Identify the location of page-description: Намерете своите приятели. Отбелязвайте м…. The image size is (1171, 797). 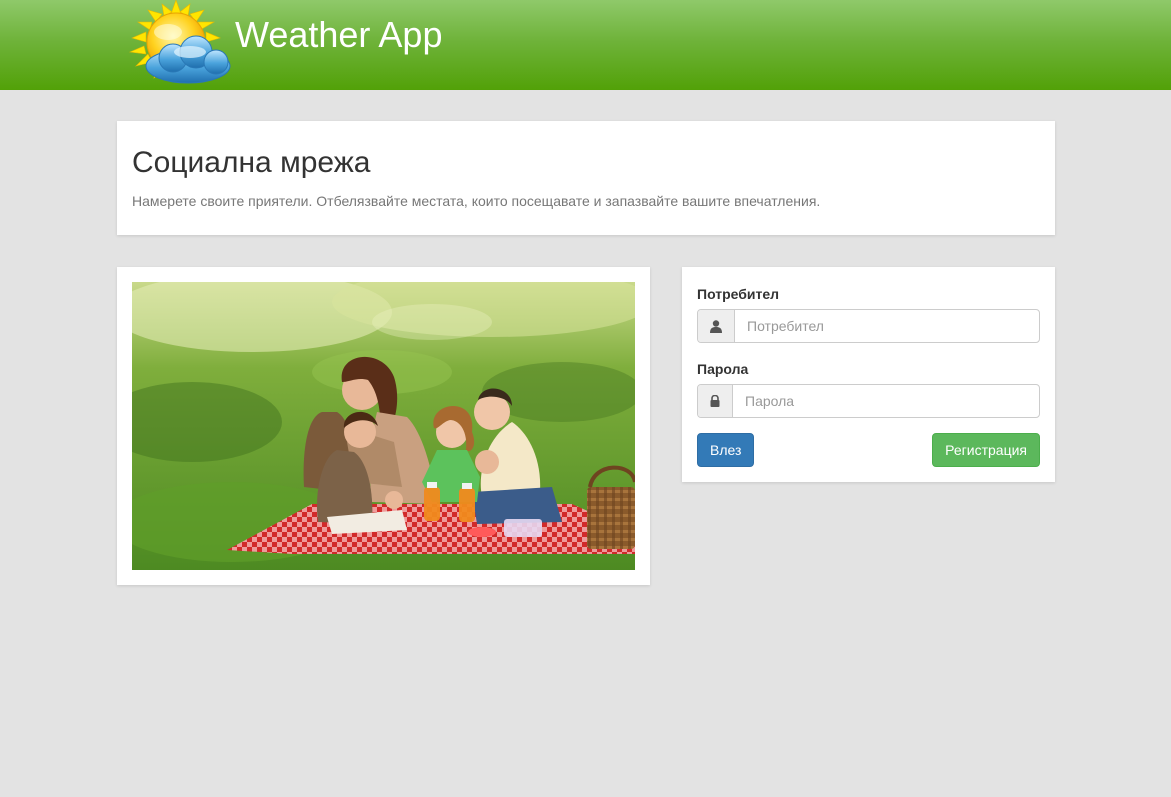
(476, 201).